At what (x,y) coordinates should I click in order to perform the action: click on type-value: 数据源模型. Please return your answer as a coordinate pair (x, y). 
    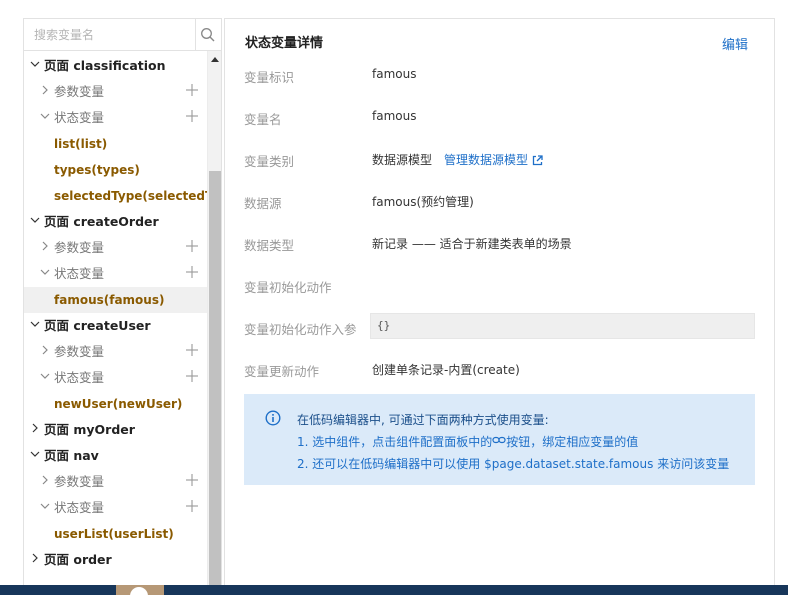
    Looking at the image, I should click on (402, 160).